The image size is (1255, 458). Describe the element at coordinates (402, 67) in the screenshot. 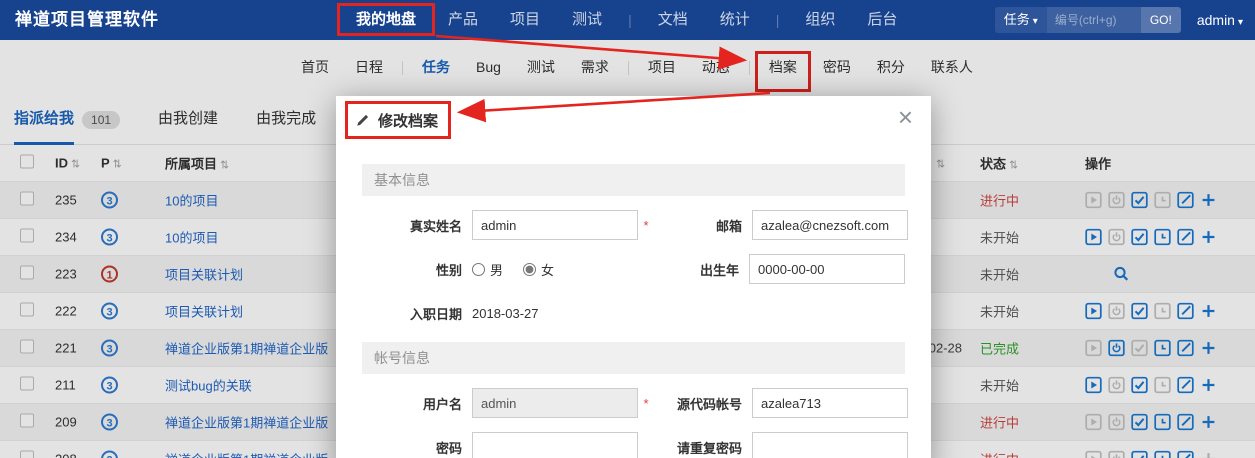

I see `subnav-divider` at that location.